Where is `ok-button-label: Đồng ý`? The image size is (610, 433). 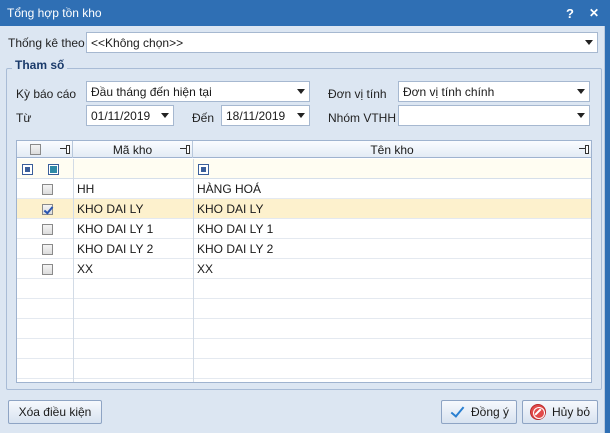 ok-button-label: Đồng ý is located at coordinates (490, 412).